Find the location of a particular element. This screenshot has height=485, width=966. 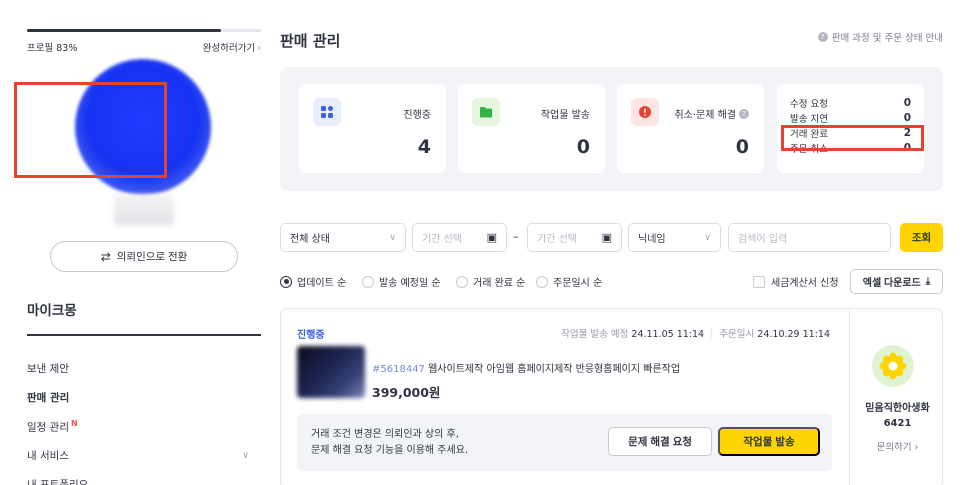

contact-buyer-link: 문의하기 › is located at coordinates (896, 446).